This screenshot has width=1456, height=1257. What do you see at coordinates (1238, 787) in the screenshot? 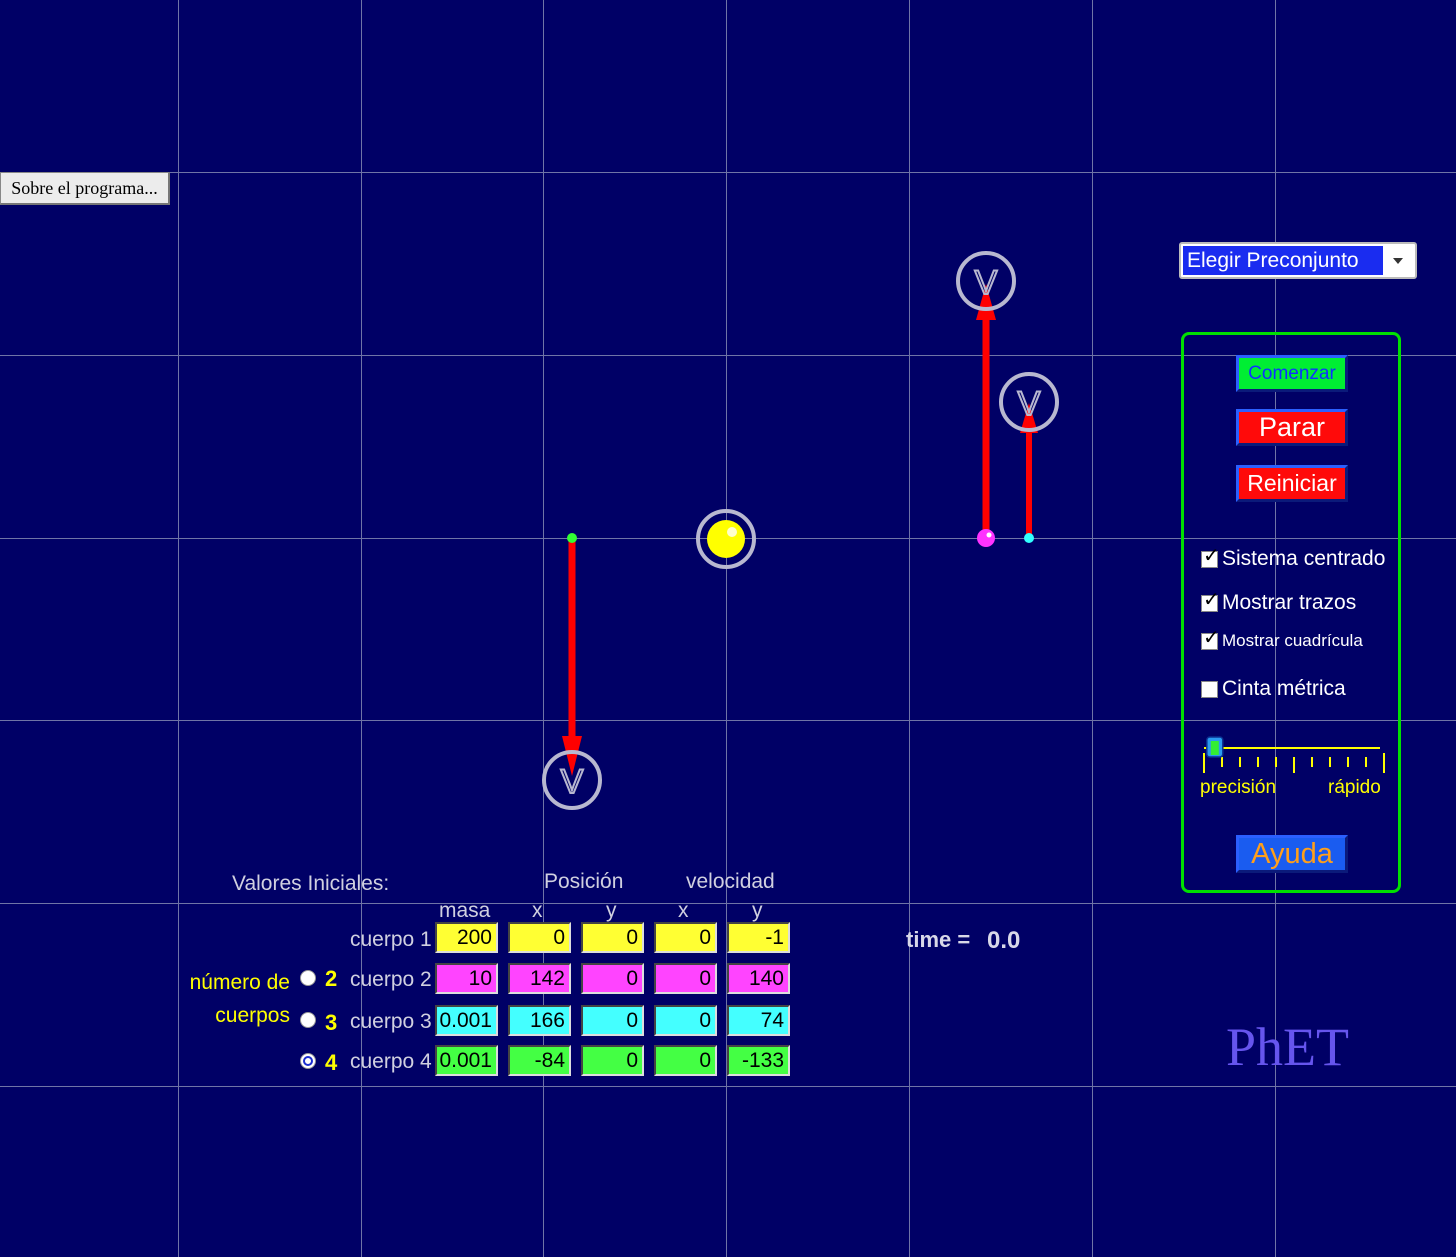
I see `slider-left-label: precisión` at bounding box center [1238, 787].